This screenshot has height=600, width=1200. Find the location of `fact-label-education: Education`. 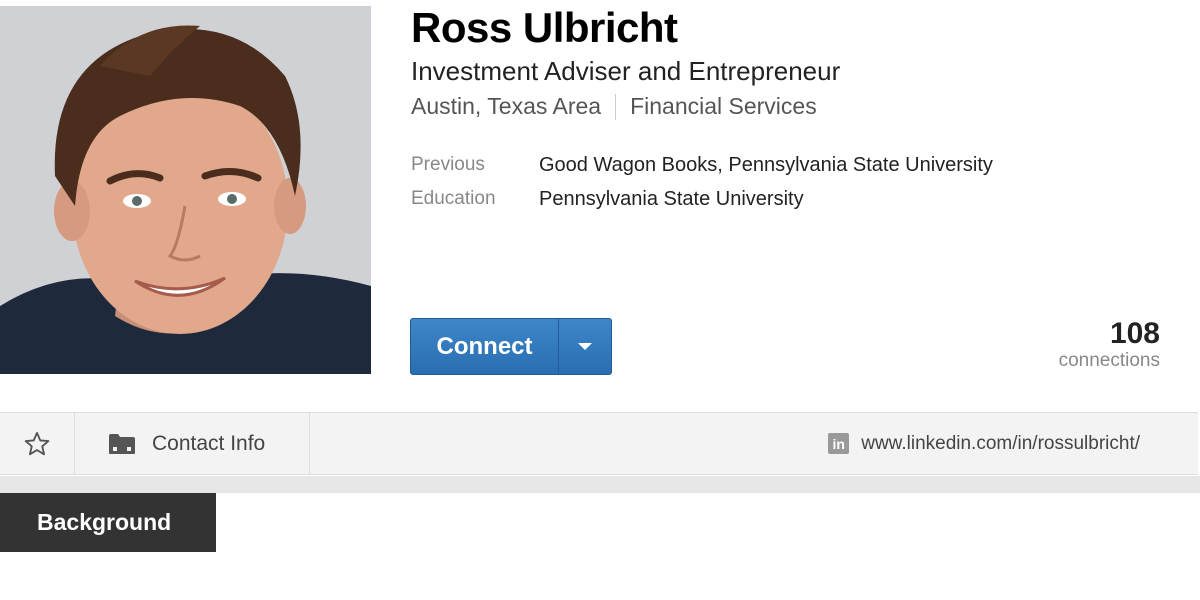

fact-label-education: Education is located at coordinates (453, 198).